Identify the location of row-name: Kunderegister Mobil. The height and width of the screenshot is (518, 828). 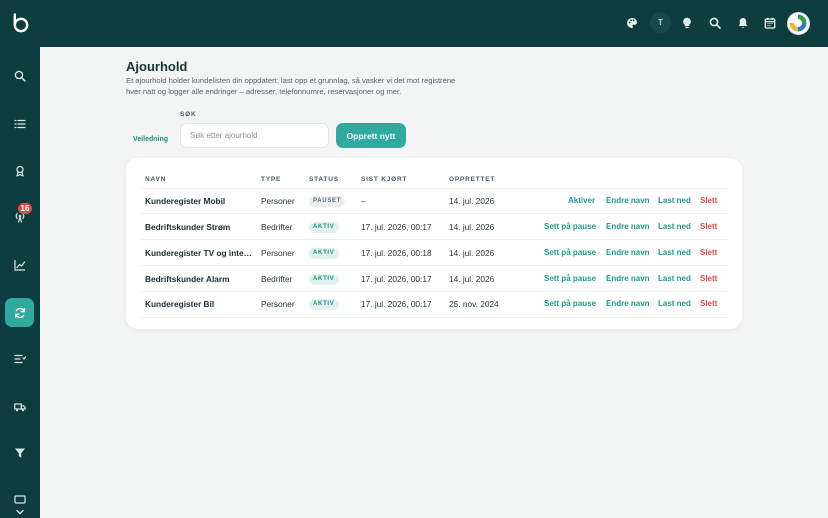
(185, 201).